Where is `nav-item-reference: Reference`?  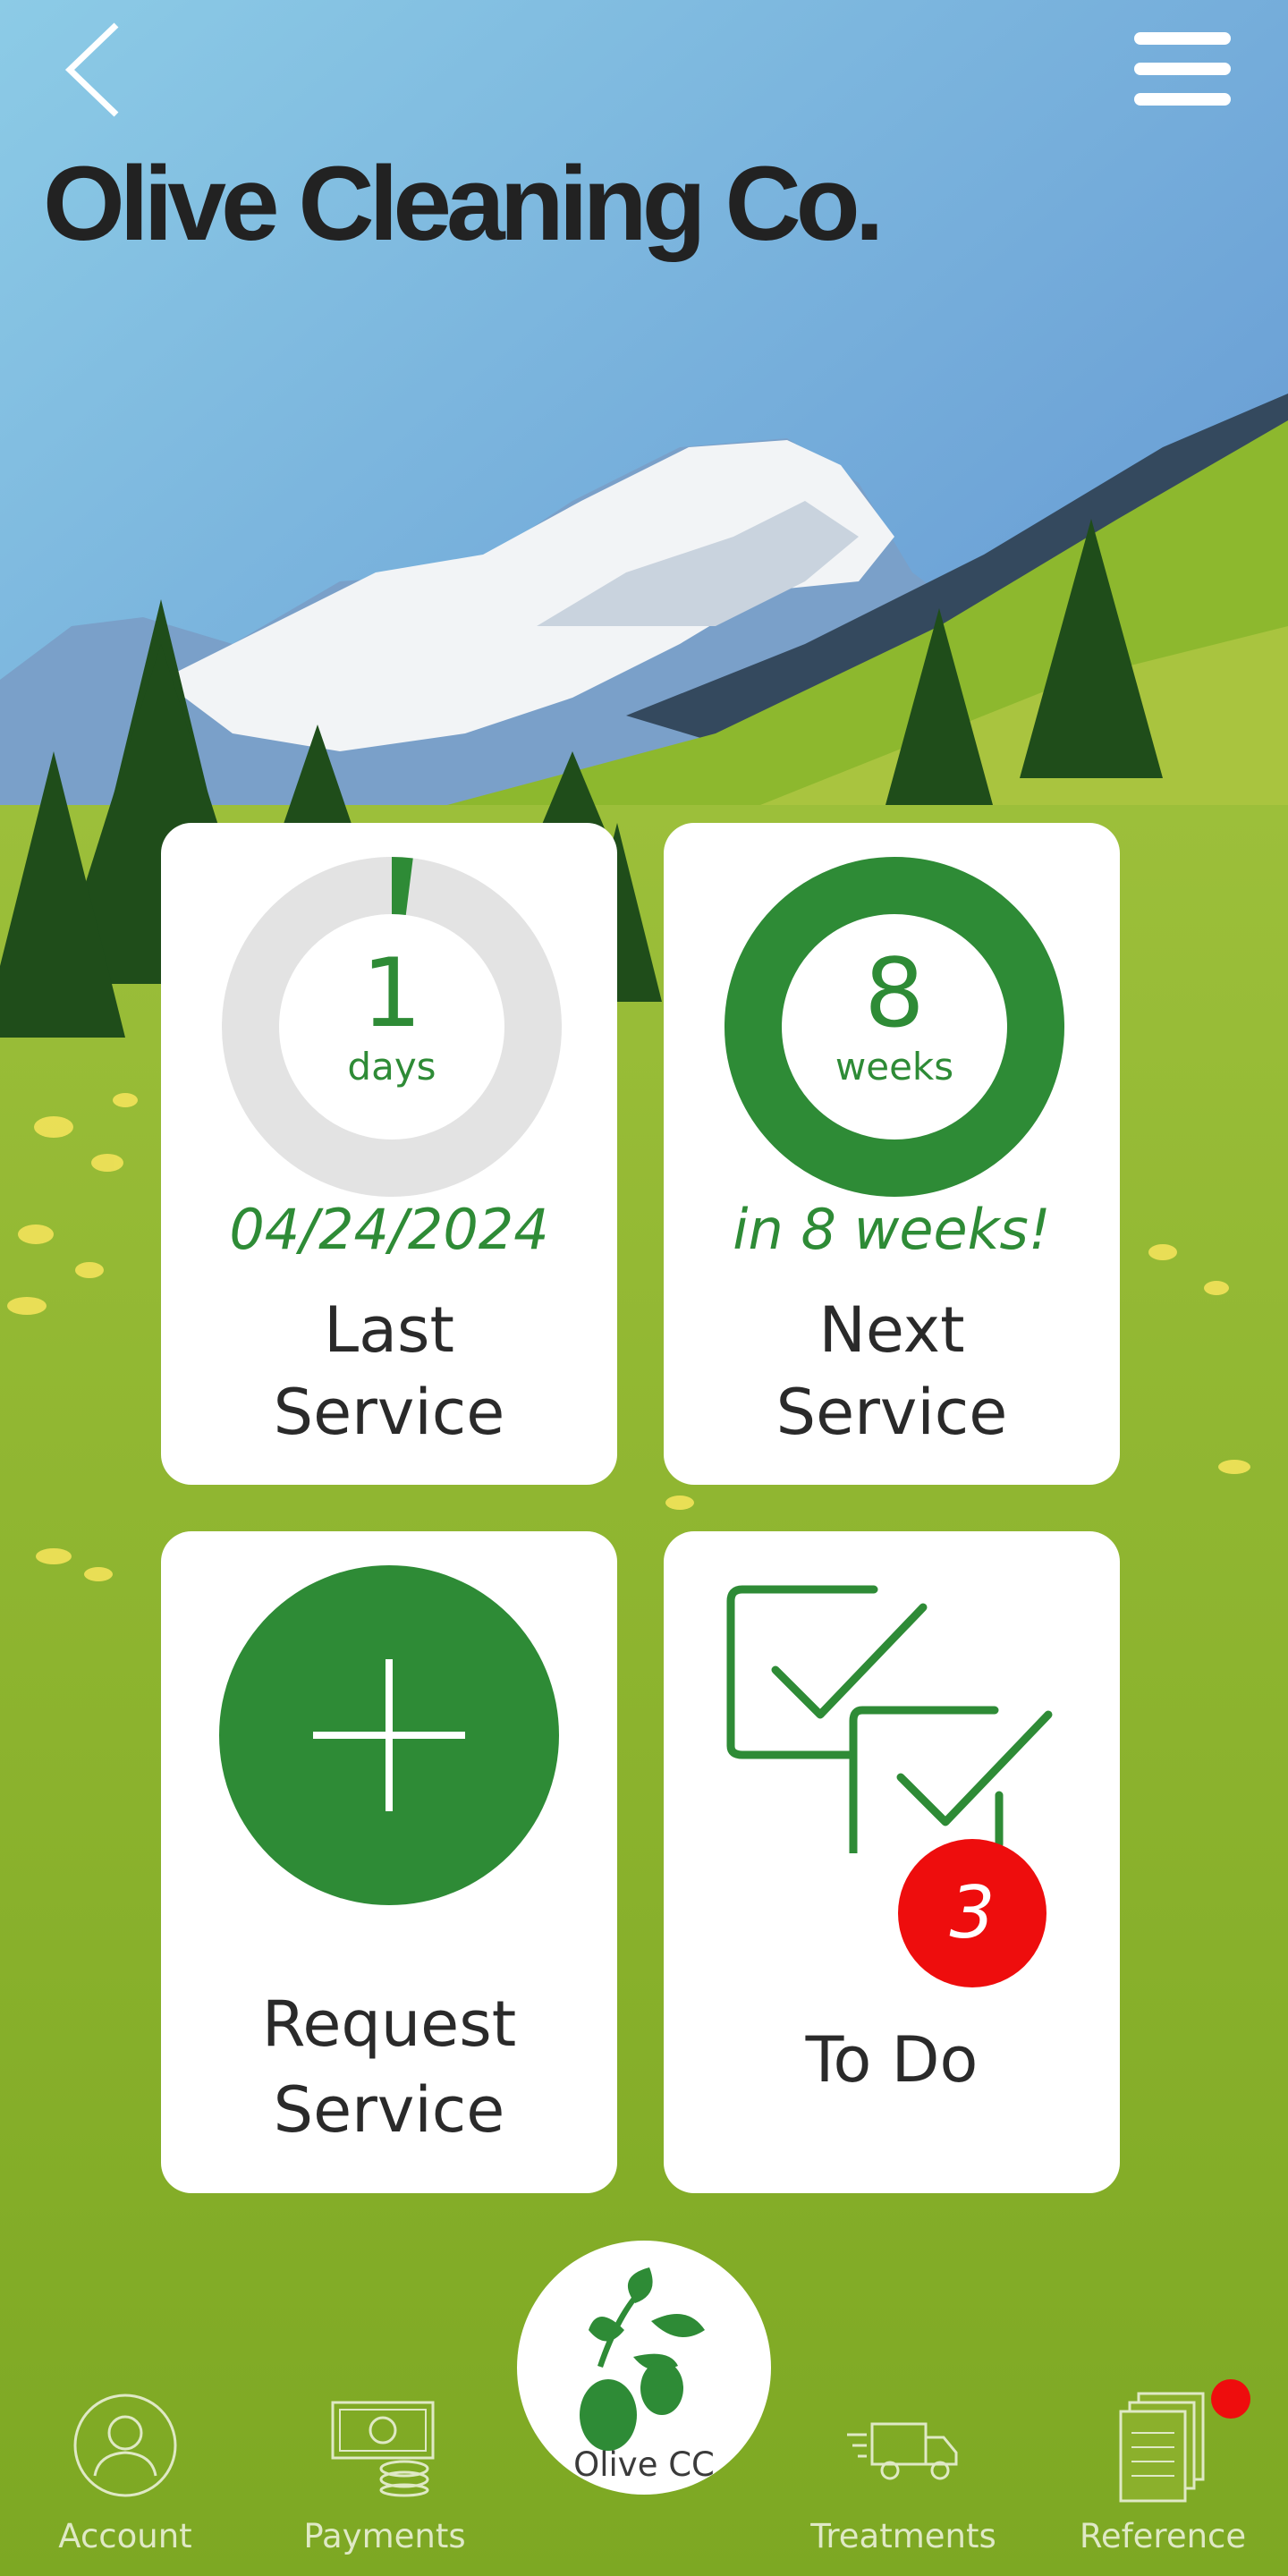 nav-item-reference: Reference is located at coordinates (1162, 2459).